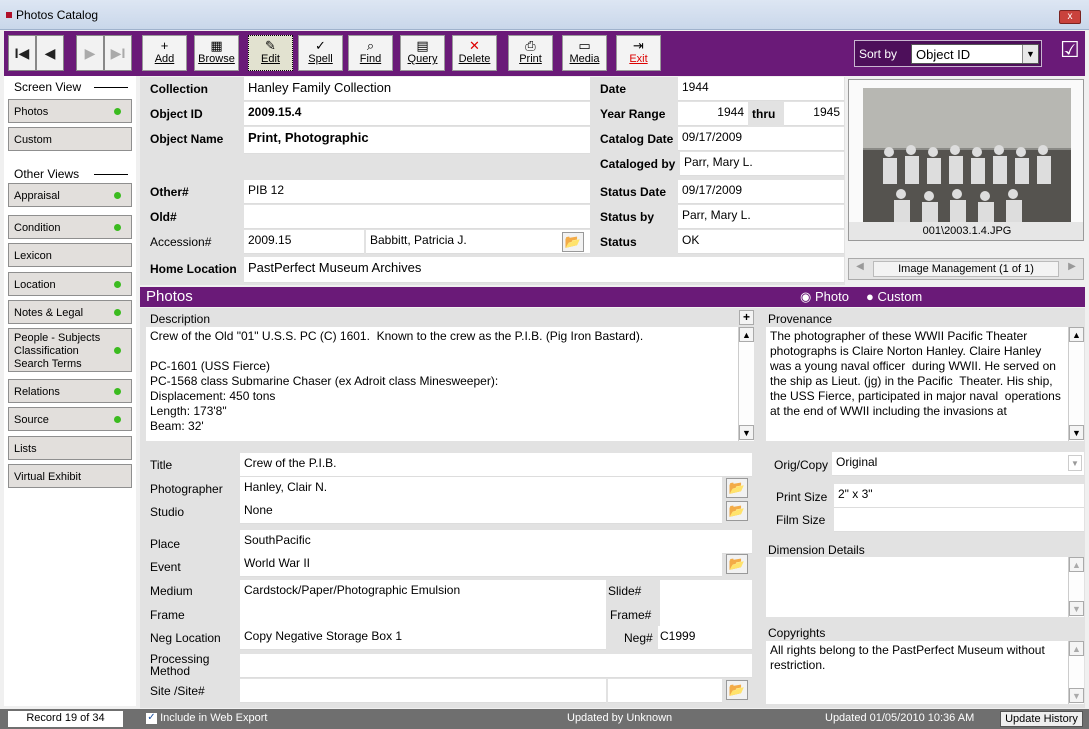 The height and width of the screenshot is (729, 1089). I want to click on status-by-field: Parr, Mary L., so click(761, 217).